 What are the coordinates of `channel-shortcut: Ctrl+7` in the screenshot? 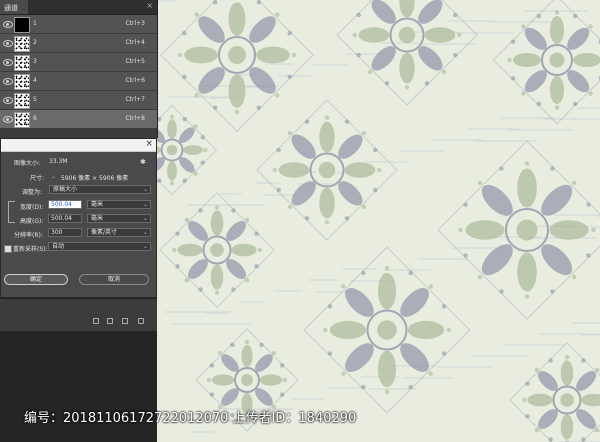 It's located at (135, 99).